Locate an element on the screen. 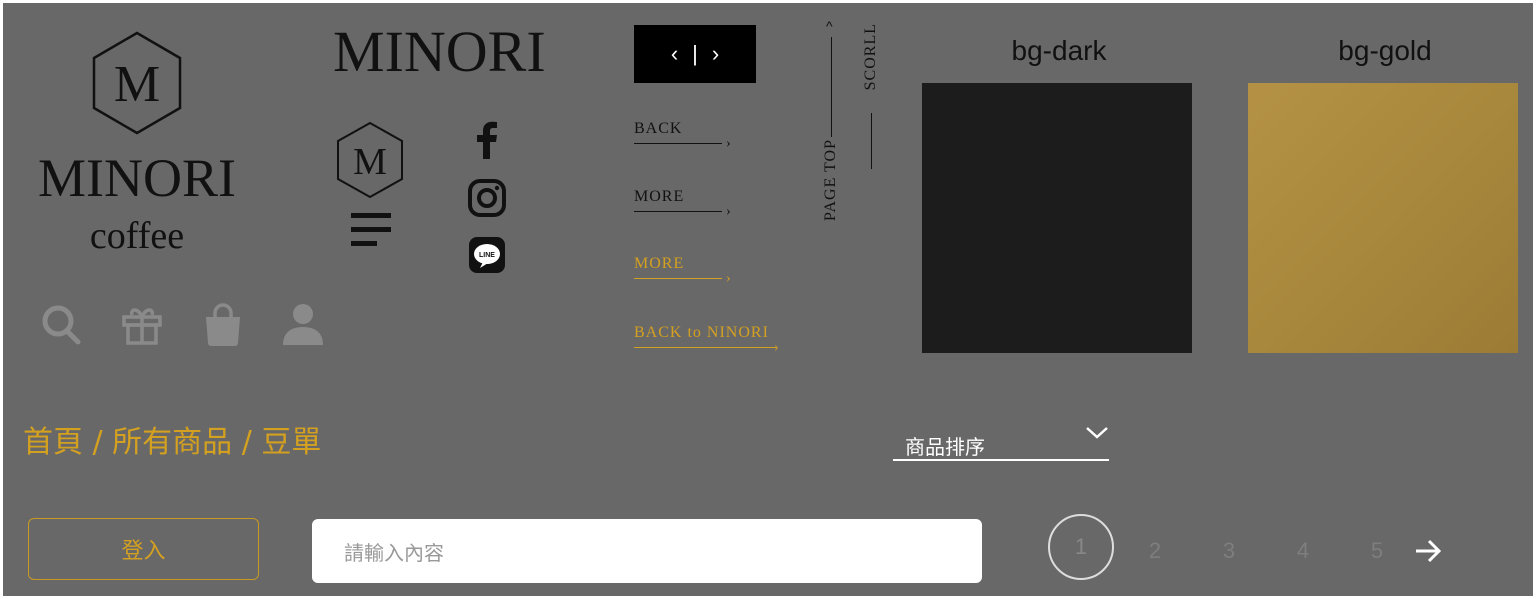 Image resolution: width=1537 pixels, height=599 pixels. carousel-next-button: › is located at coordinates (715, 54).